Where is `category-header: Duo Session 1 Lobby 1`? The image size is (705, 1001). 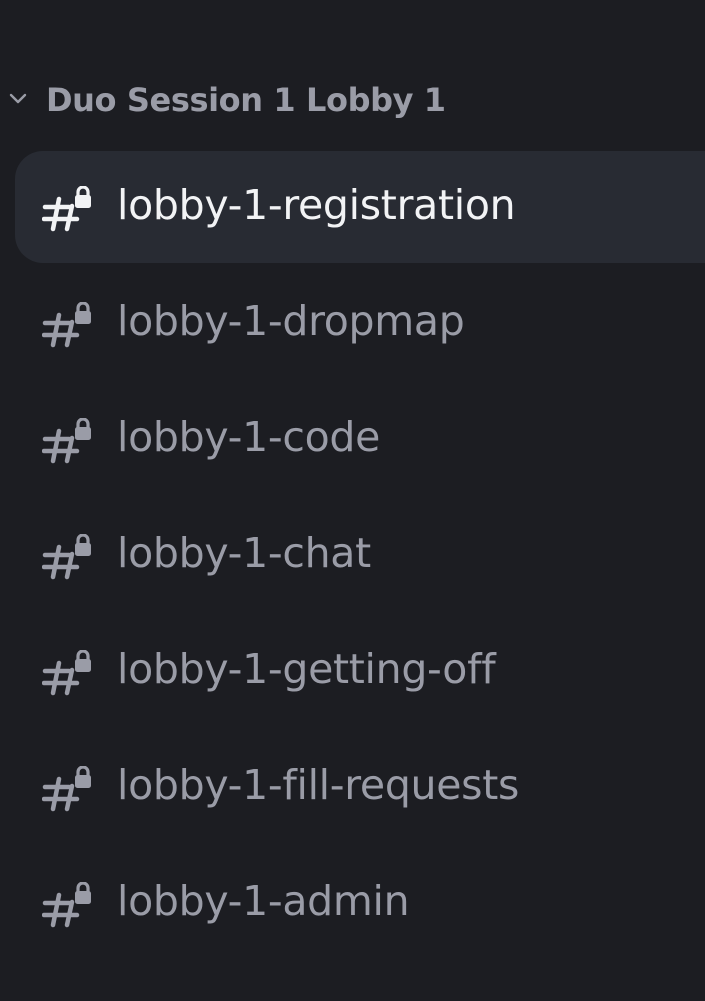
category-header: Duo Session 1 Lobby 1 is located at coordinates (352, 100).